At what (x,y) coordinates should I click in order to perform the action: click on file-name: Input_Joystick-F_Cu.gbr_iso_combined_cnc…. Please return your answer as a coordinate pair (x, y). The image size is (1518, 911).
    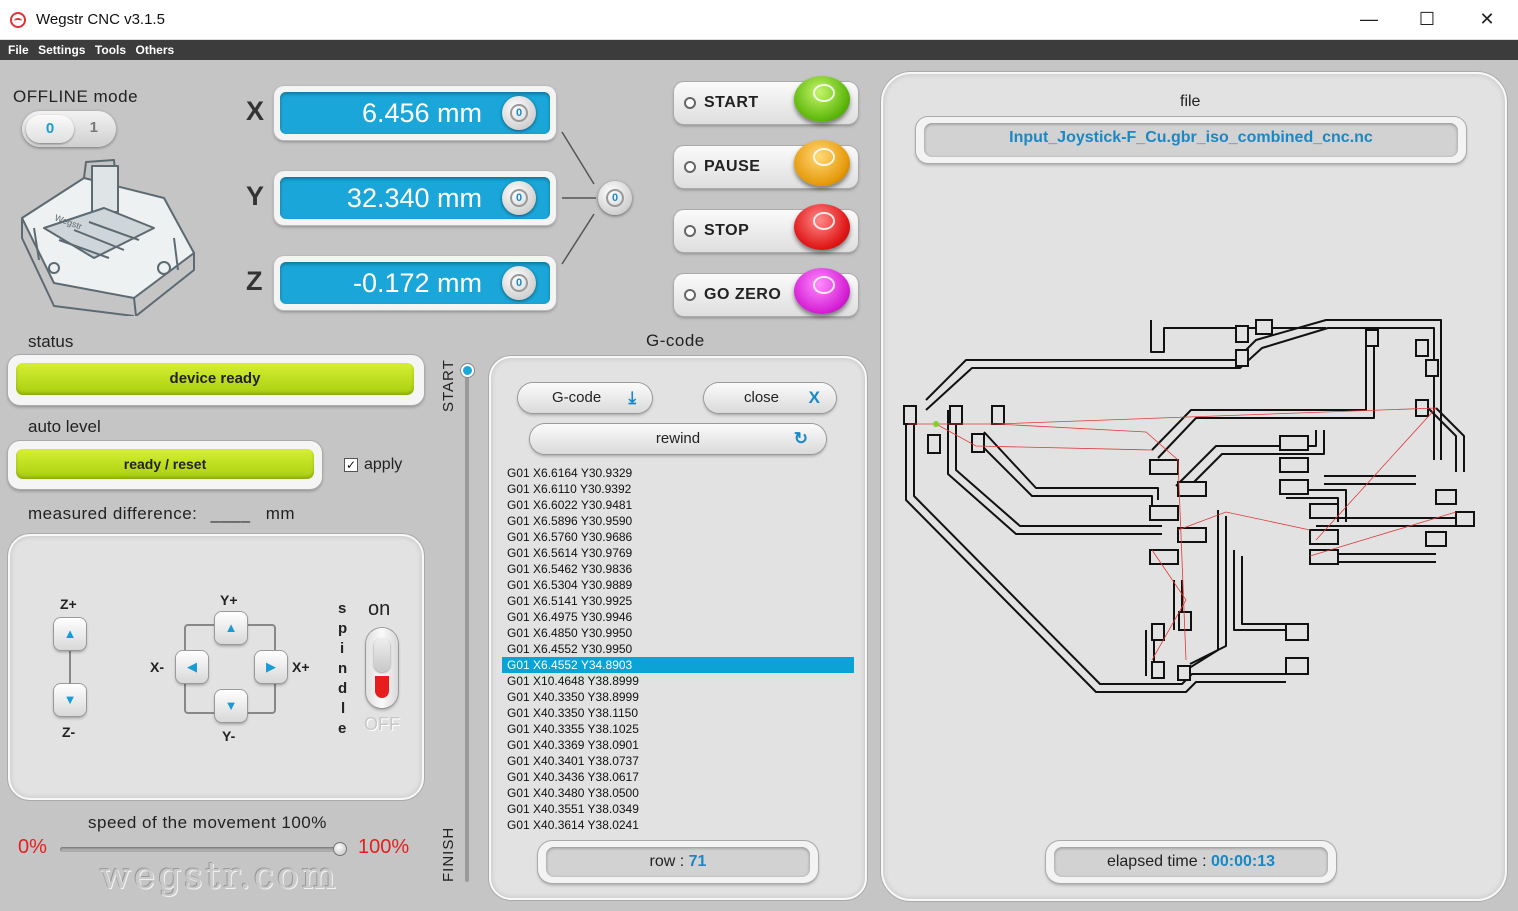
    Looking at the image, I should click on (1191, 140).